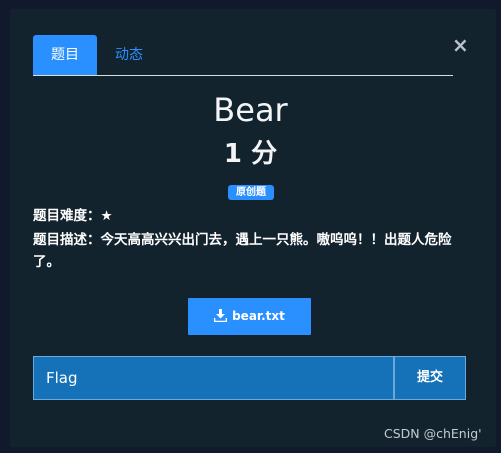 This screenshot has height=453, width=501. What do you see at coordinates (129, 55) in the screenshot?
I see `tab-activity: 动态` at bounding box center [129, 55].